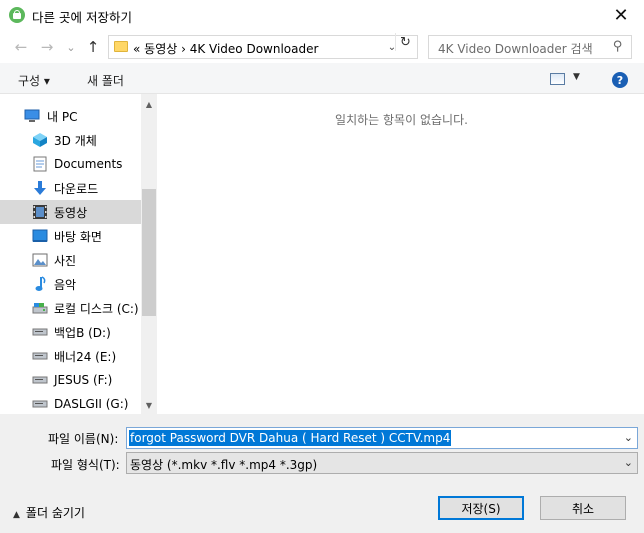 This screenshot has height=533, width=644. Describe the element at coordinates (40, 212) in the screenshot. I see `videos-icon` at that location.